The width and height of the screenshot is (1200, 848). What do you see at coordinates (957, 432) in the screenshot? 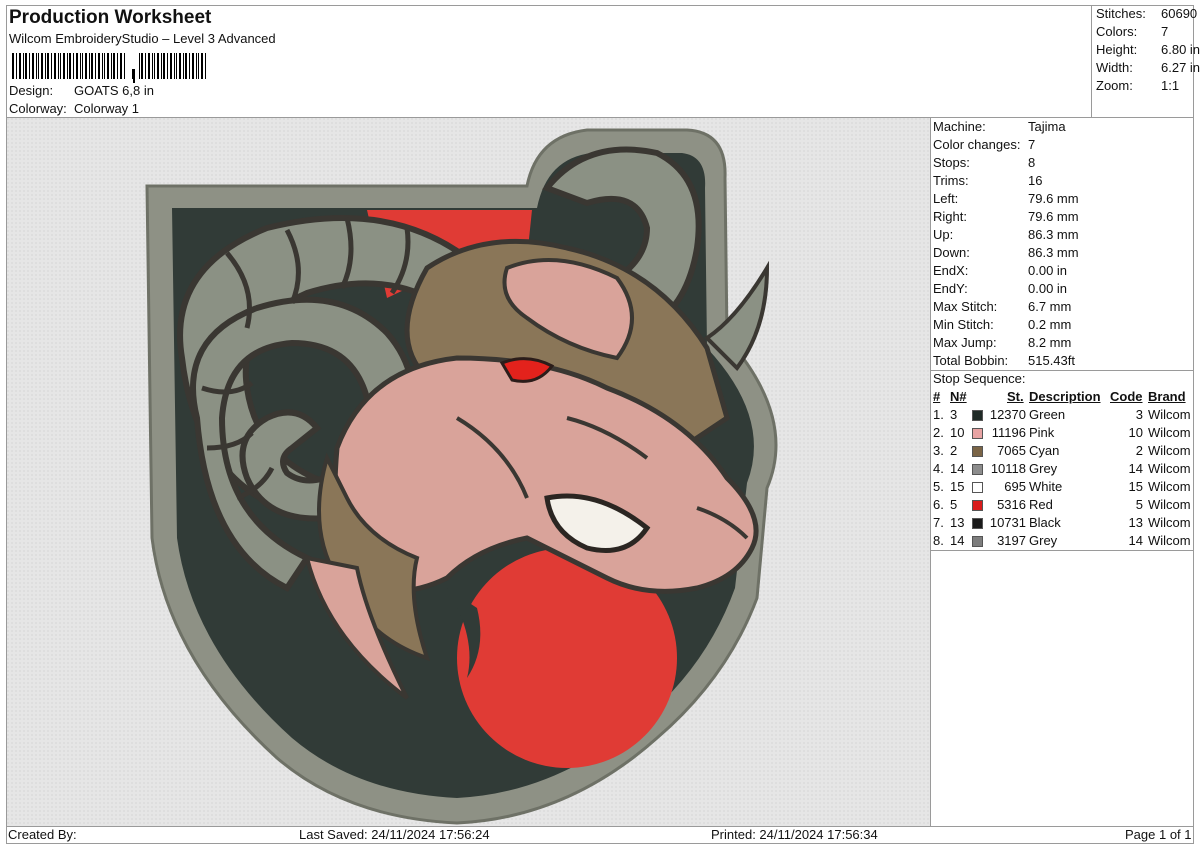
I see `needle-number: 10` at bounding box center [957, 432].